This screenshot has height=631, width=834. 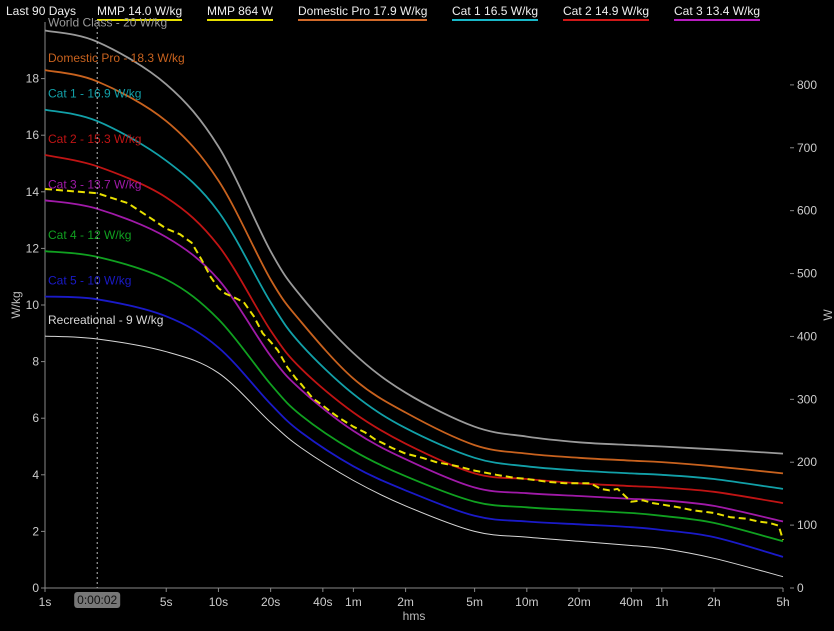 I want to click on y-tick-label: 4, so click(x=35, y=475).